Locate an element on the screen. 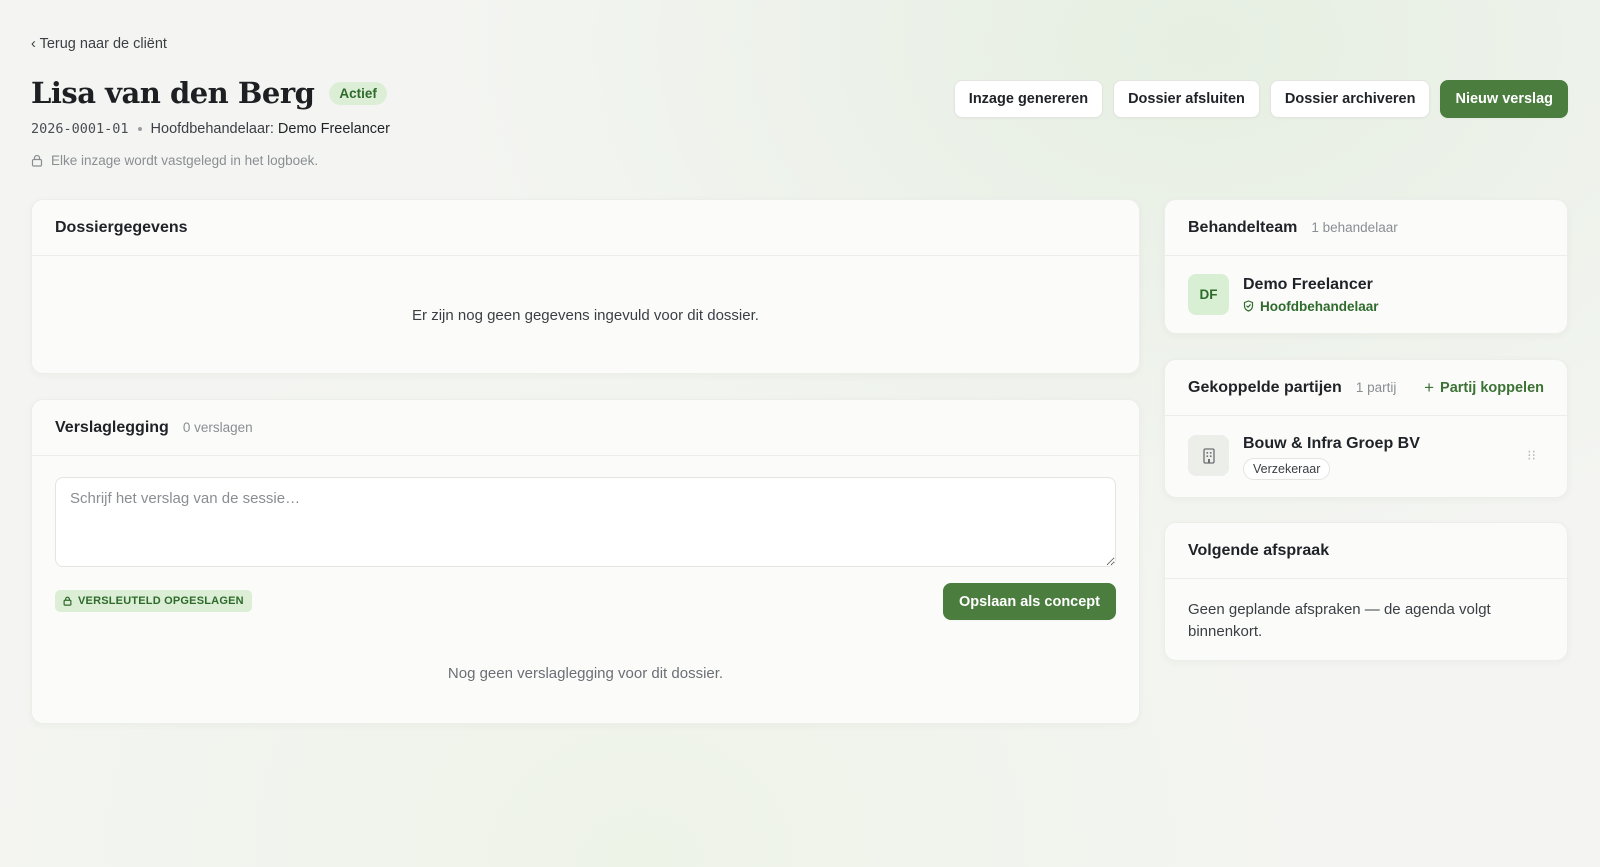 This screenshot has width=1600, height=867. report-card-header: Verslaglegging 0 verslagen is located at coordinates (585, 428).